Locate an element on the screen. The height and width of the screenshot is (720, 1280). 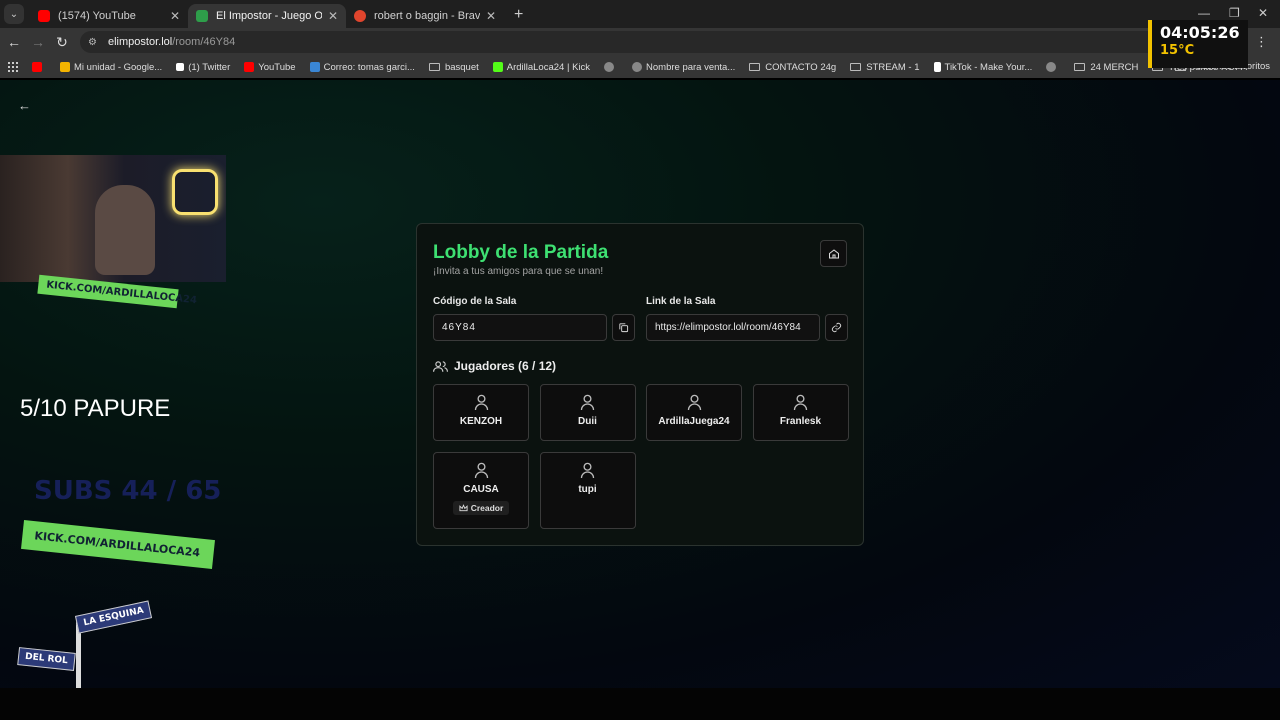
copy-code-button is located at coordinates (623, 327).